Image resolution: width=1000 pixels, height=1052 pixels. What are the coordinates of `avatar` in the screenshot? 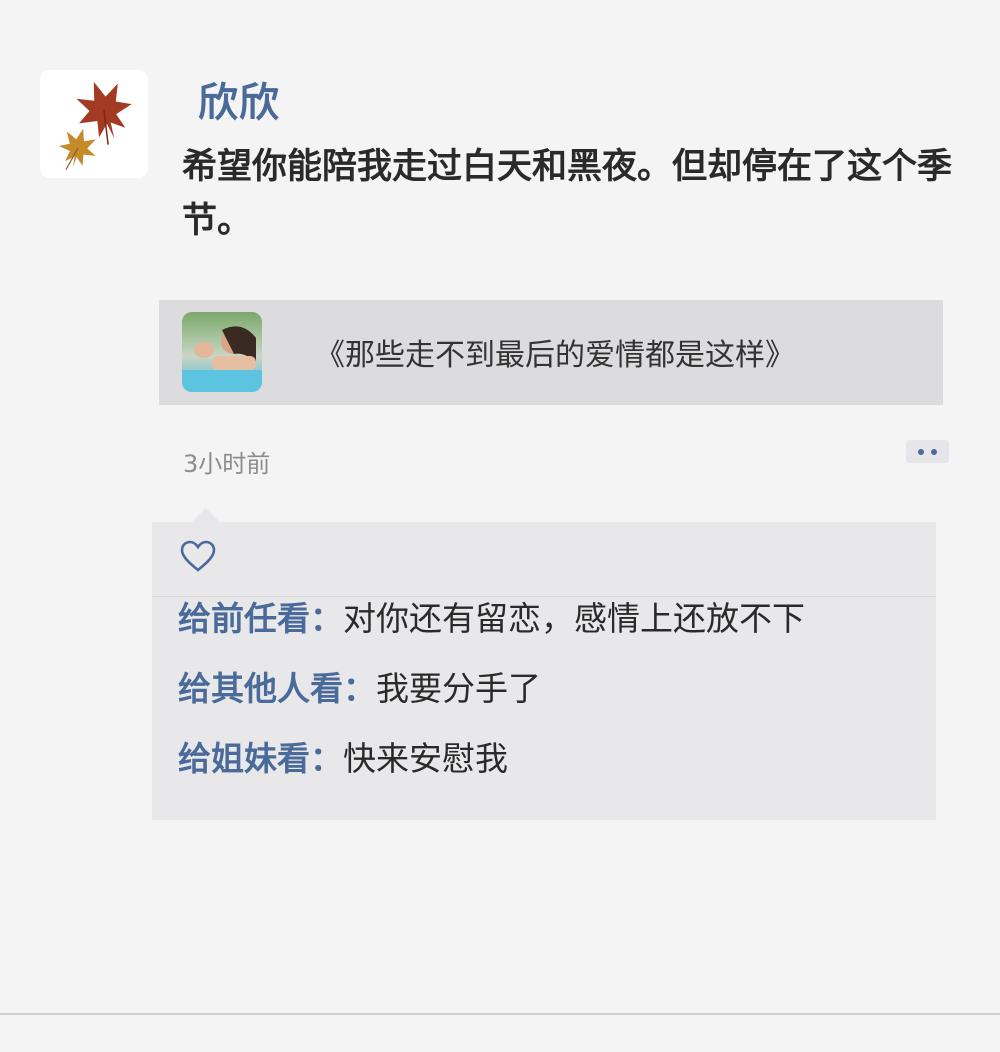 It's located at (94, 124).